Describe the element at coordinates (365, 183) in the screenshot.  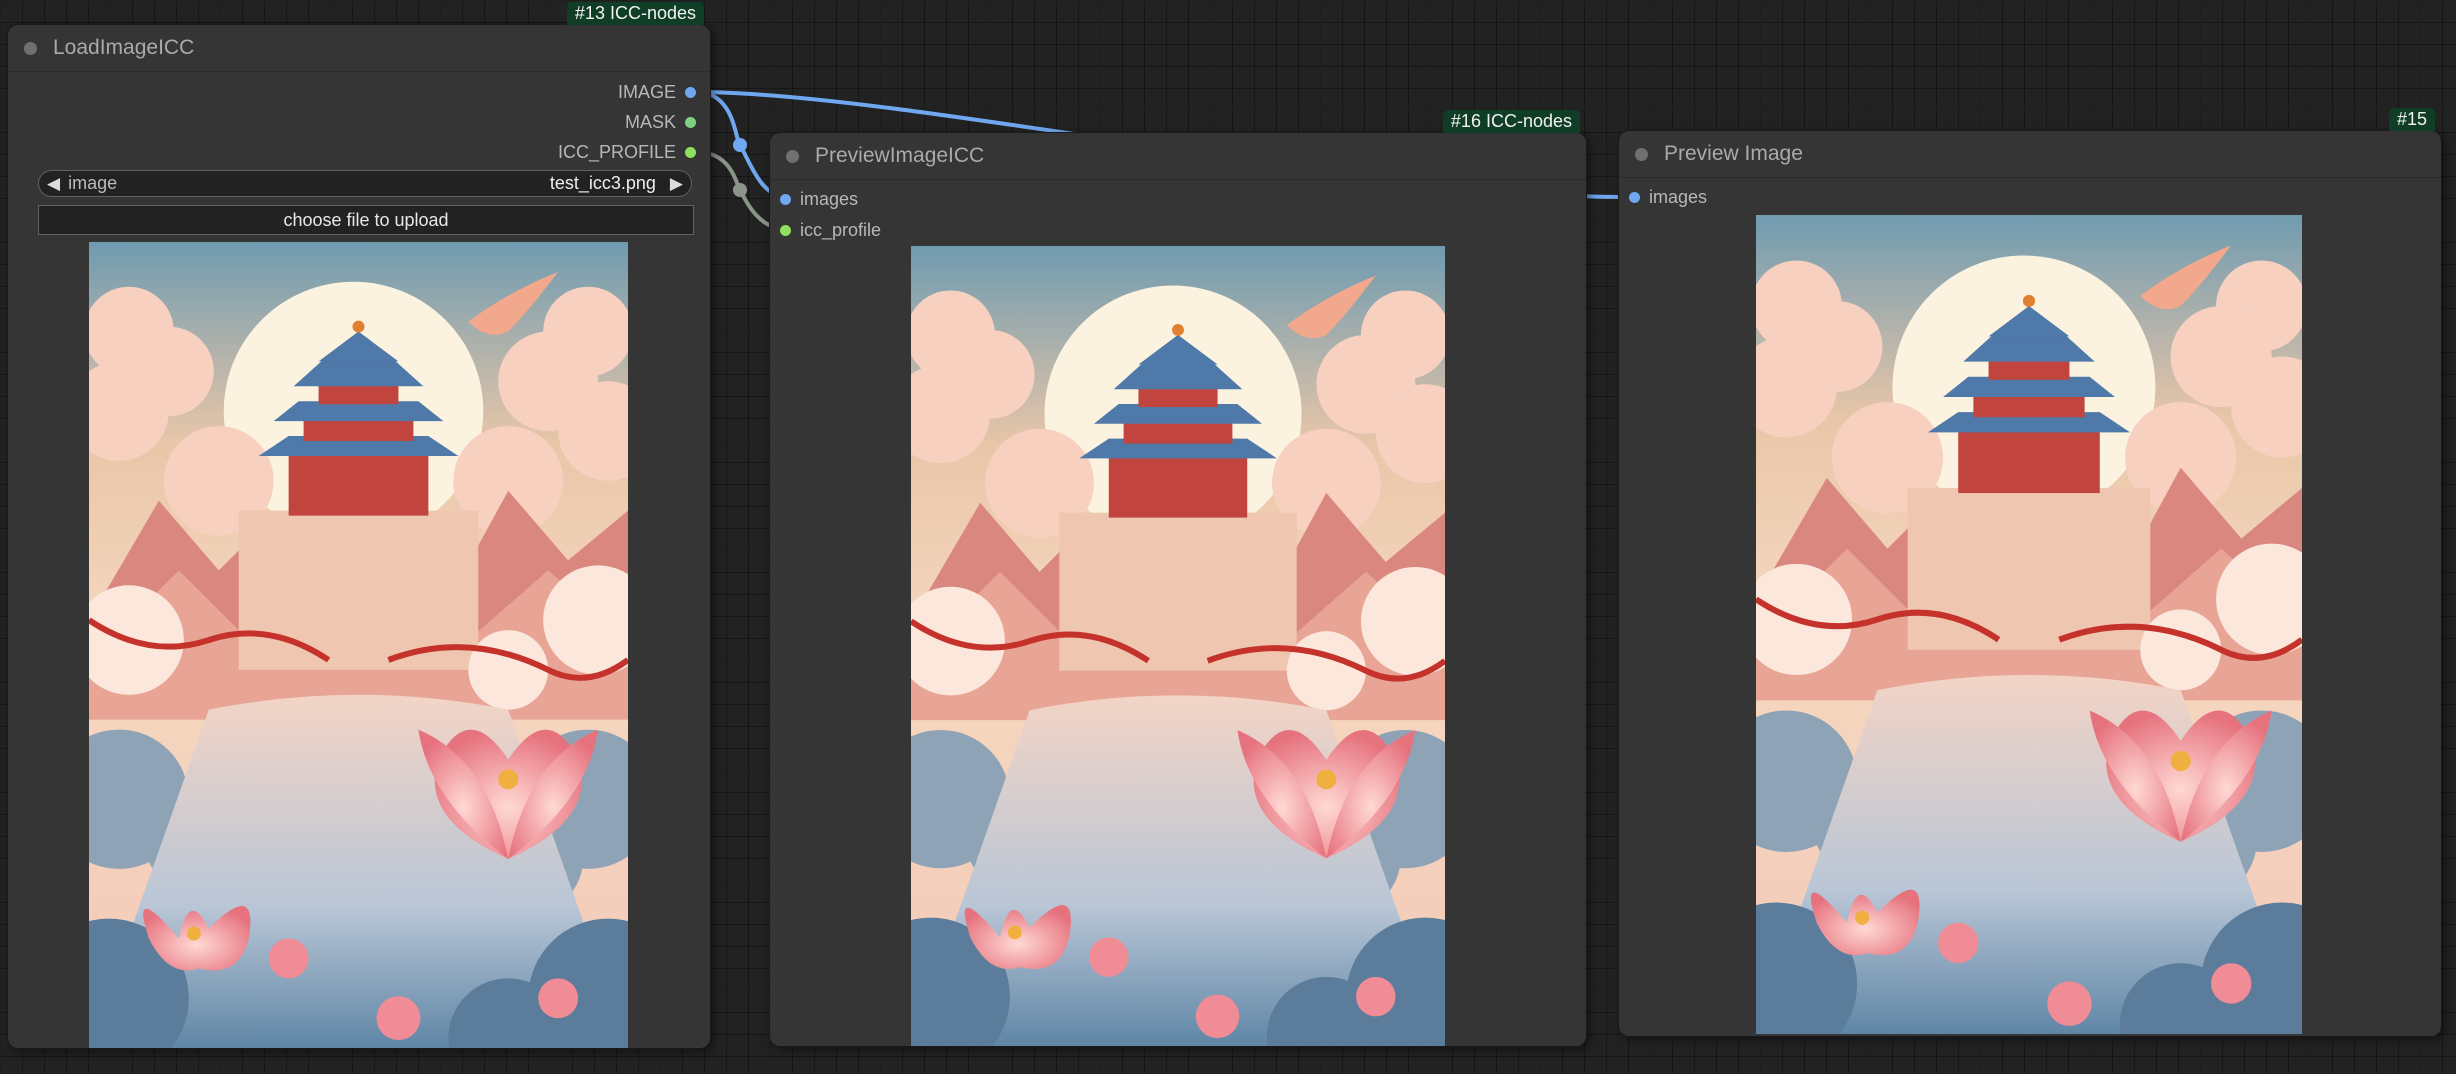
I see `image-combo-widget: ◀ image test_icc3.png ▶` at that location.